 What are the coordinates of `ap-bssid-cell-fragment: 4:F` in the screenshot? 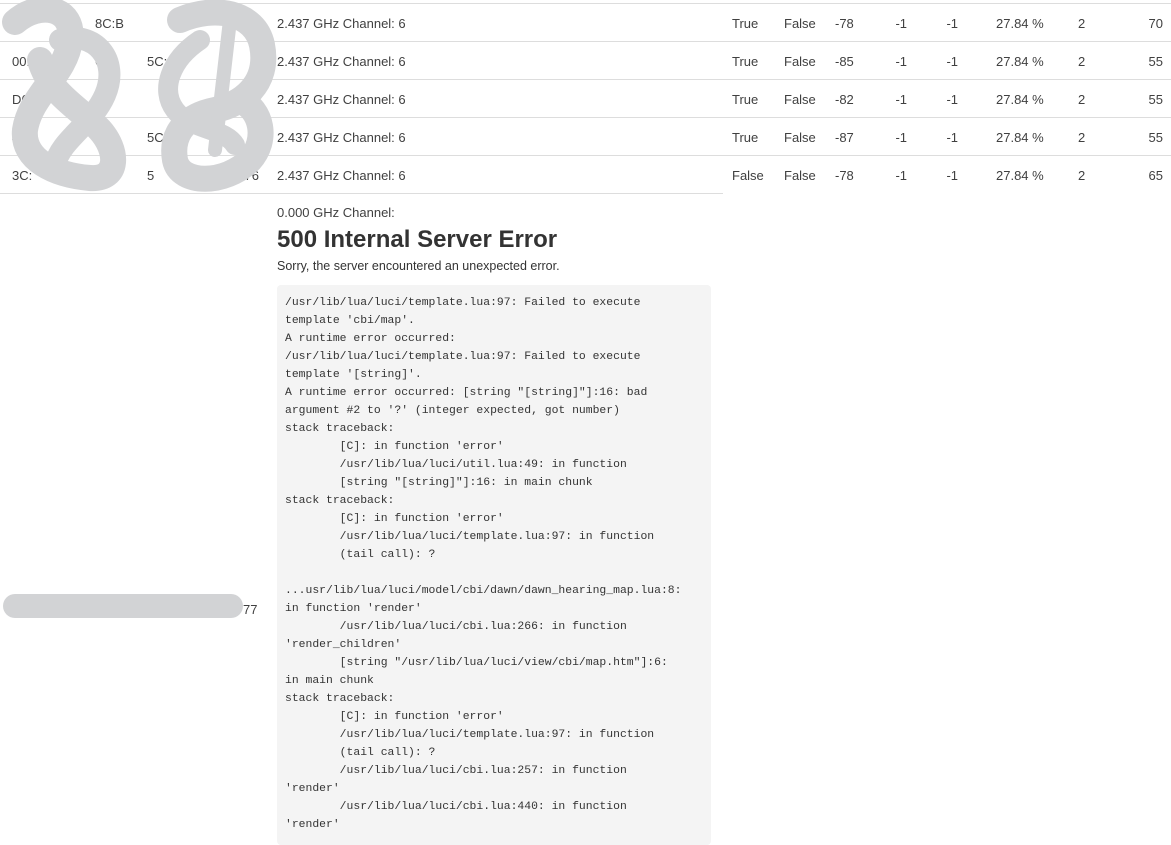 It's located at (234, 99).